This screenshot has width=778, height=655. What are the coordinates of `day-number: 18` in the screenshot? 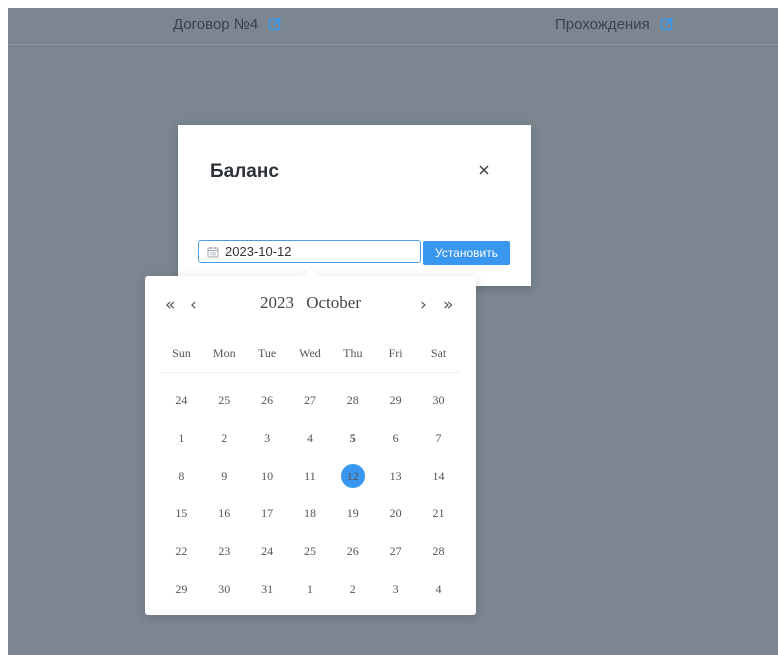 It's located at (309, 513).